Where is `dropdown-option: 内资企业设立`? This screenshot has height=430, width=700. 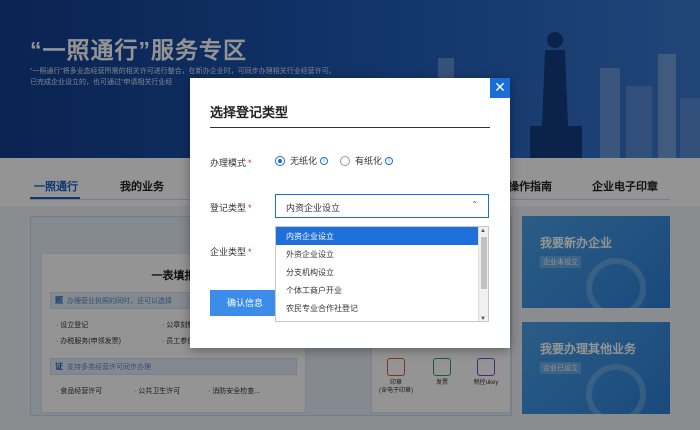
dropdown-option: 内资企业设立 is located at coordinates (377, 236).